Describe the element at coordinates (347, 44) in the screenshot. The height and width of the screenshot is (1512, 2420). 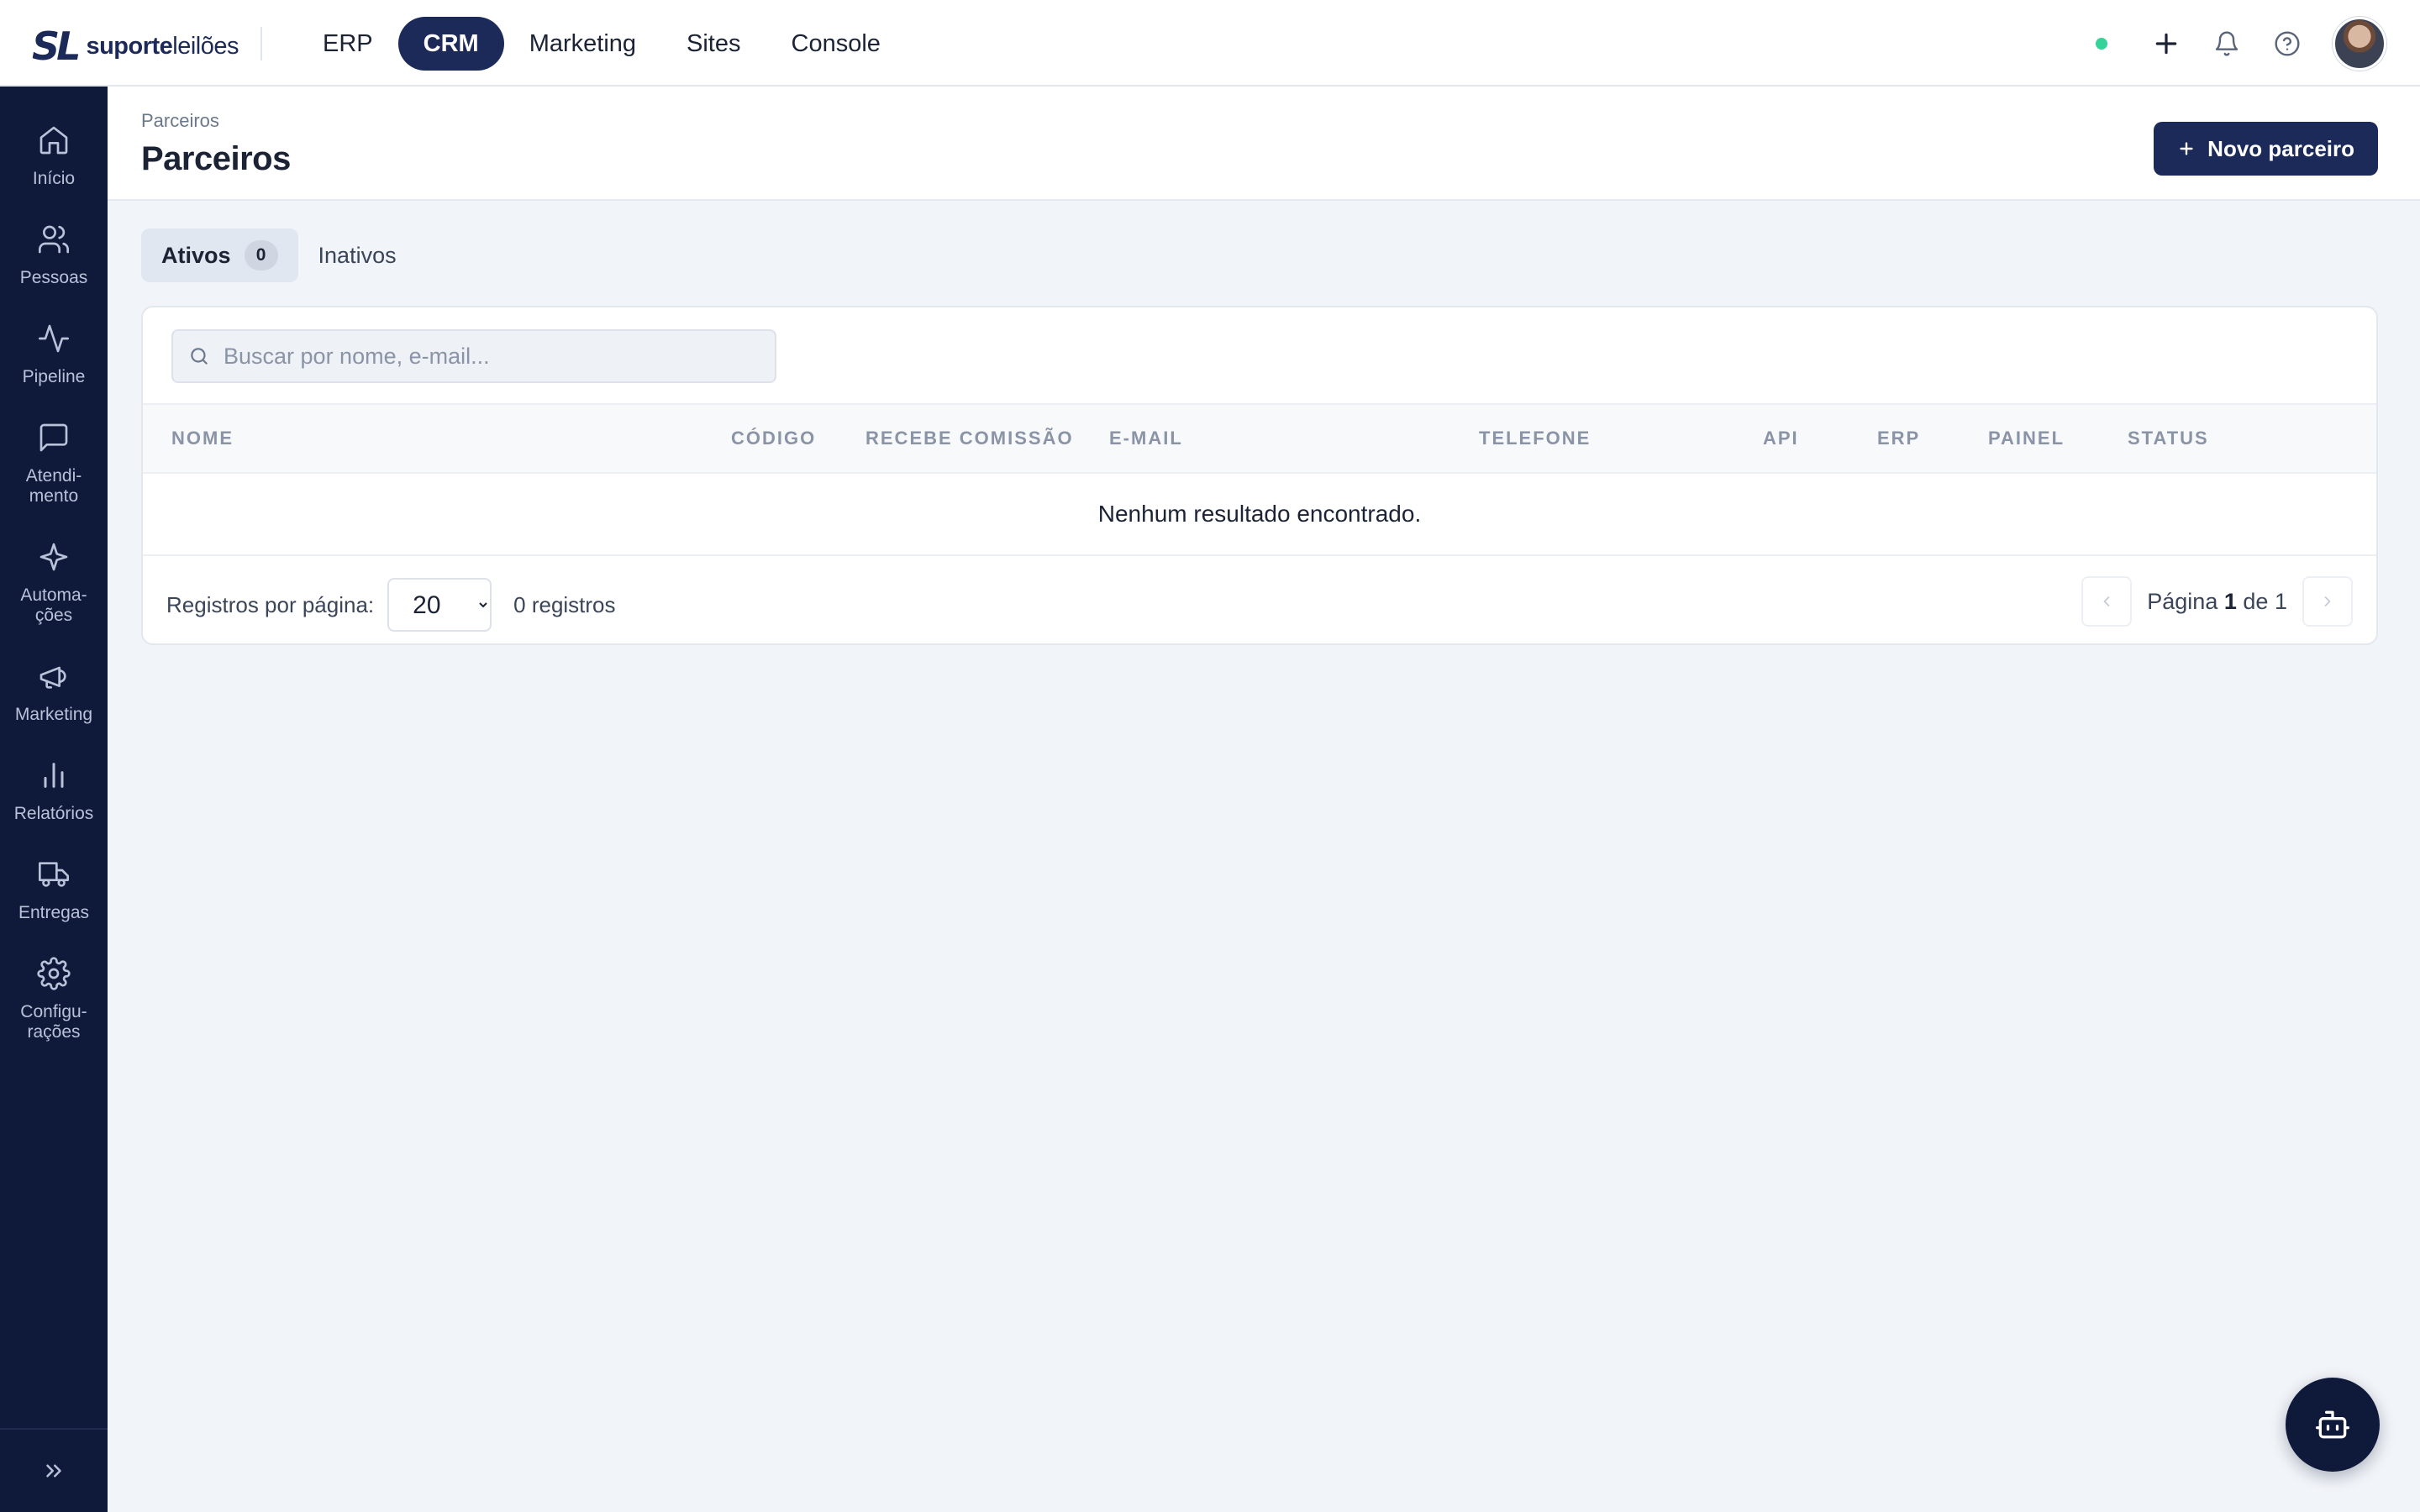
I see `topnav-erp: ERP` at that location.